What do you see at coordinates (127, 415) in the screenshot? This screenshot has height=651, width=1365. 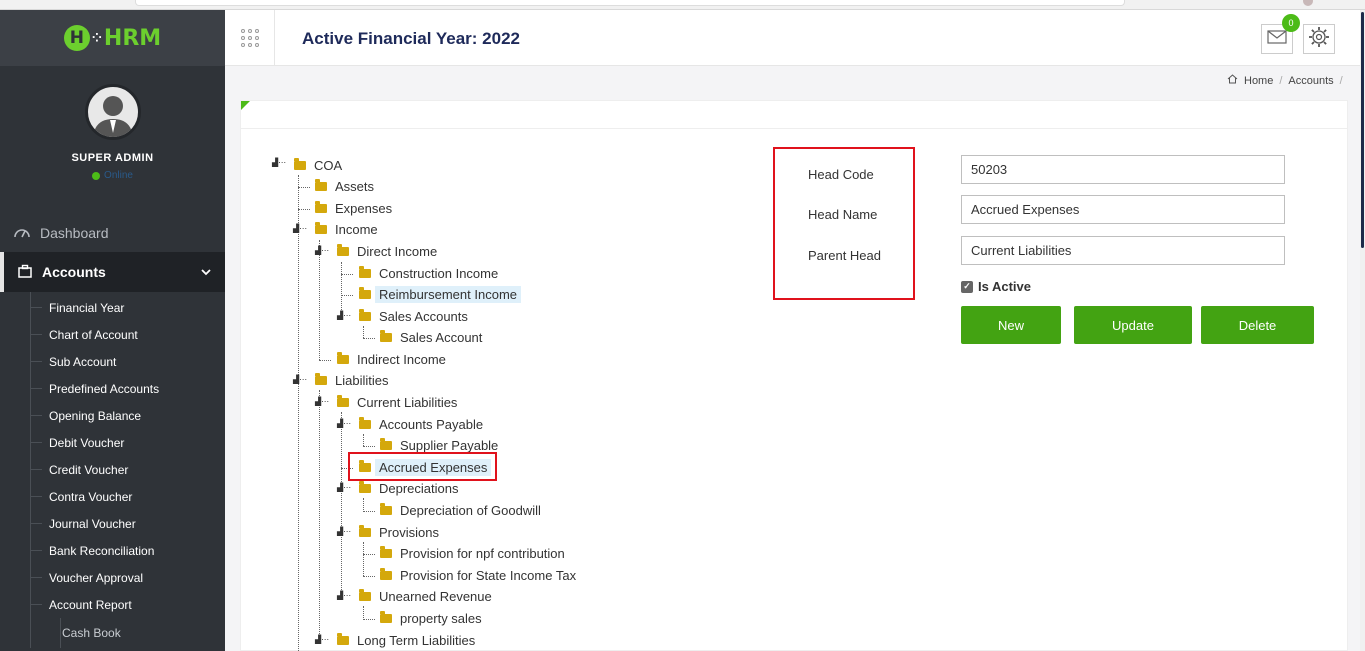 I see `sidebar-item-opening-balance: Opening Balance` at bounding box center [127, 415].